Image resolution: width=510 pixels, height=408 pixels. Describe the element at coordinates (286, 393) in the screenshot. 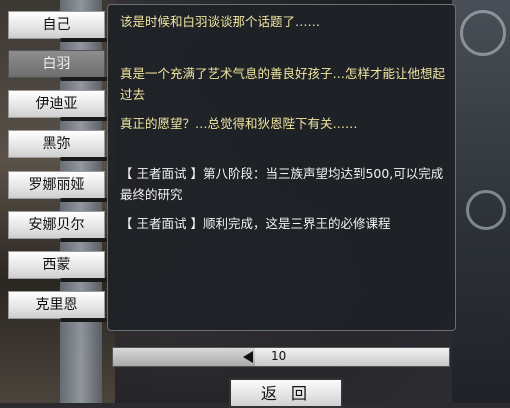

I see `back-button: 返回` at that location.